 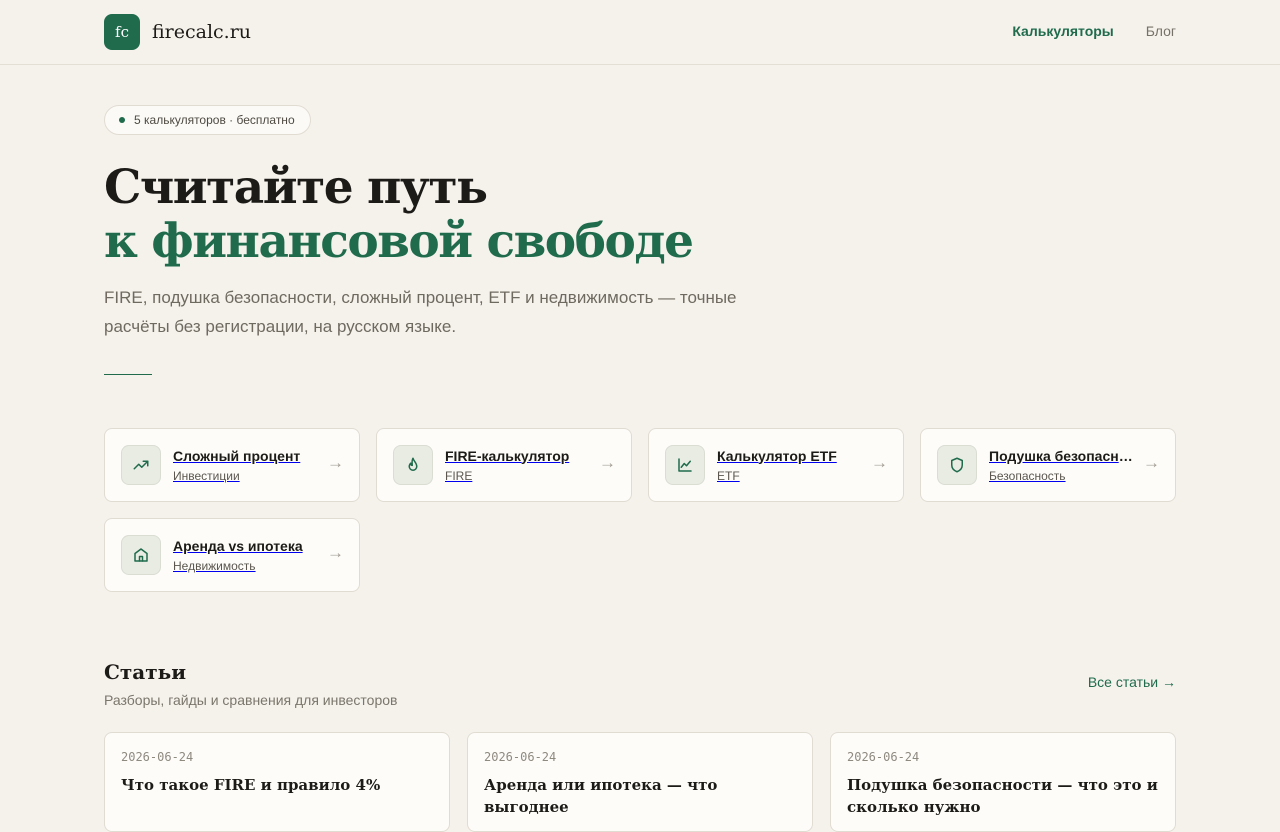 I want to click on logo-text: firecalc.ru, so click(x=202, y=32).